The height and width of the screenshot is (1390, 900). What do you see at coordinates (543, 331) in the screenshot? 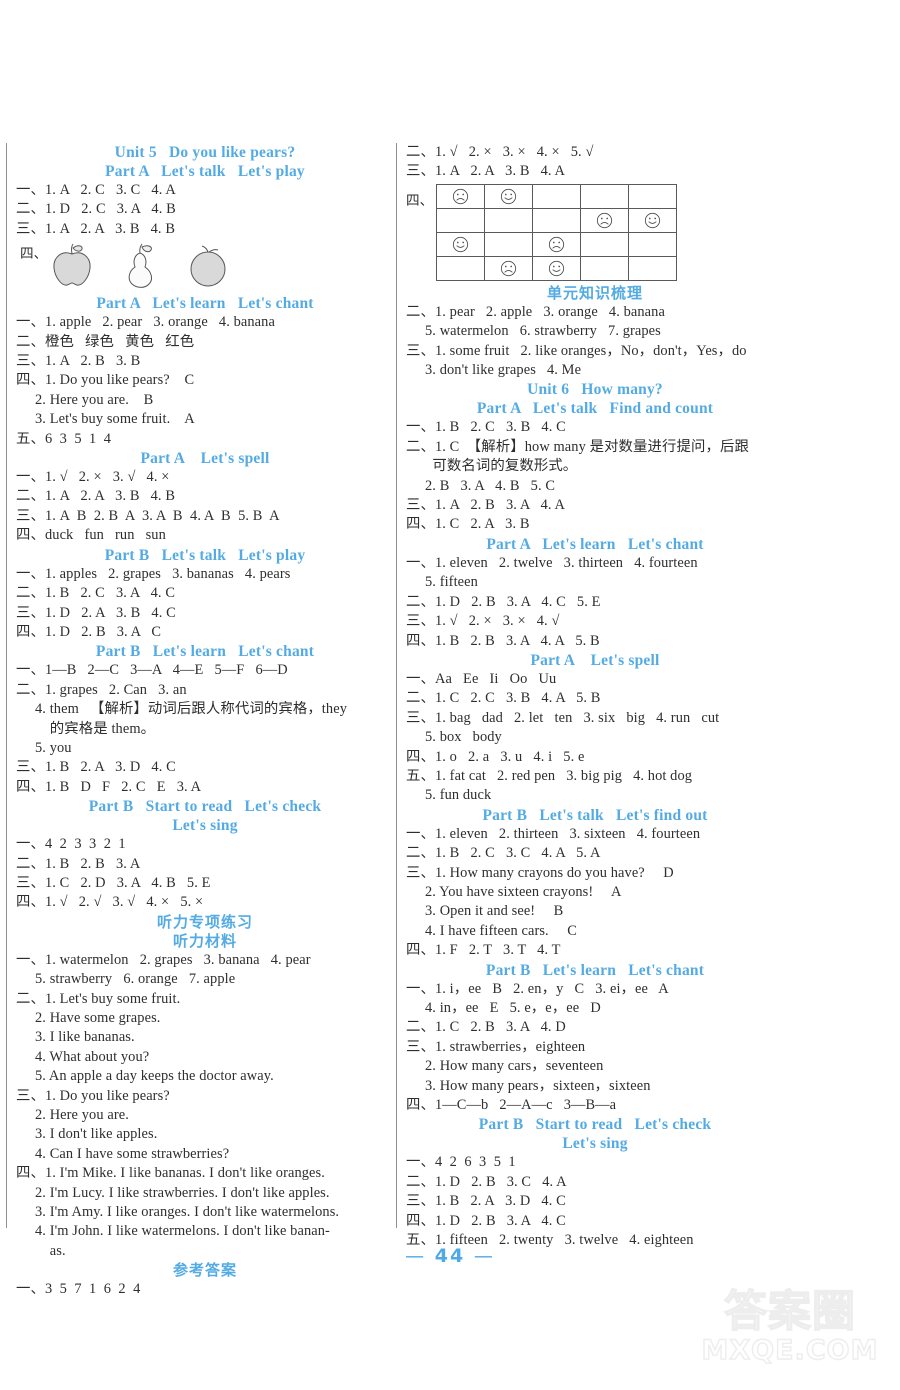
I see `answer-line: 5. watermelon 6. strawberry 7. grapes` at bounding box center [543, 331].